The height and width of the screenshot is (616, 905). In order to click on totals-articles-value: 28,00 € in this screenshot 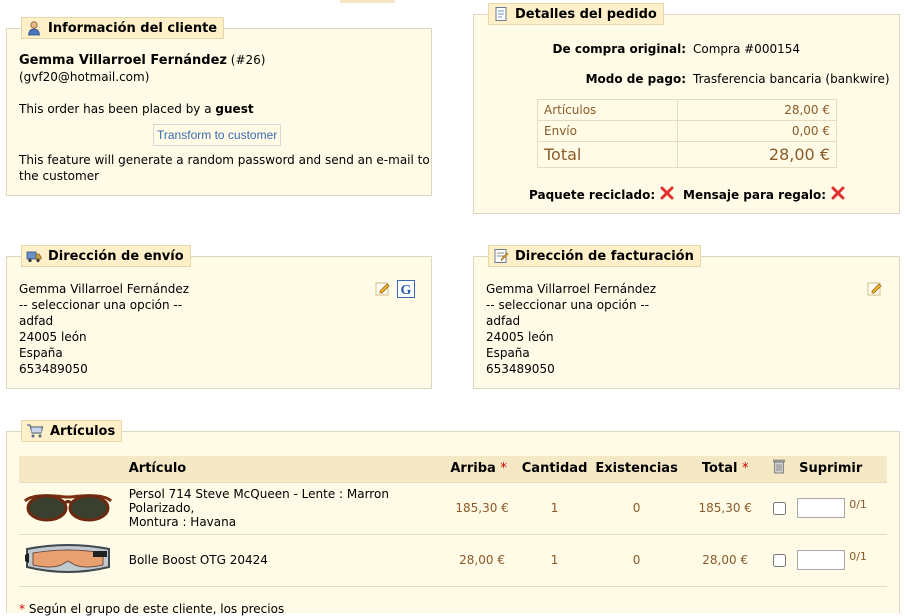, I will do `click(757, 110)`.